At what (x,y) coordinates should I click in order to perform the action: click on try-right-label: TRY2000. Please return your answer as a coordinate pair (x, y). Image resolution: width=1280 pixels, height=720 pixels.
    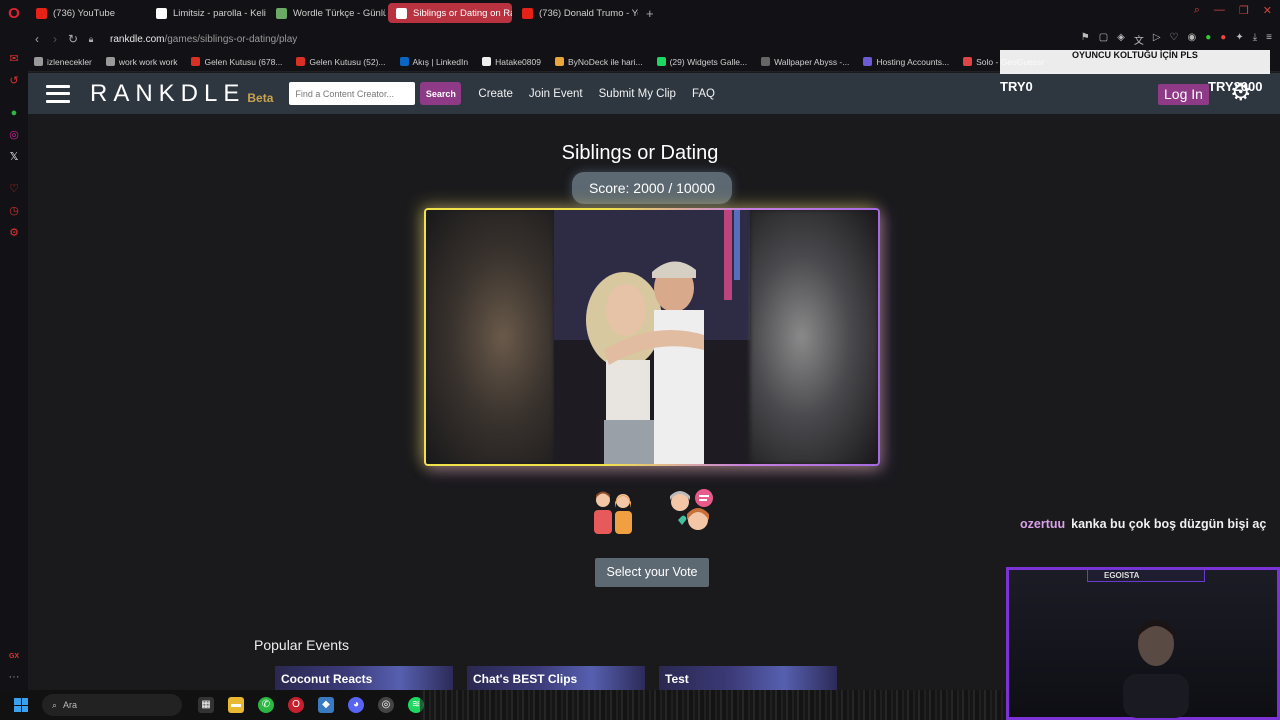
    Looking at the image, I should click on (1235, 86).